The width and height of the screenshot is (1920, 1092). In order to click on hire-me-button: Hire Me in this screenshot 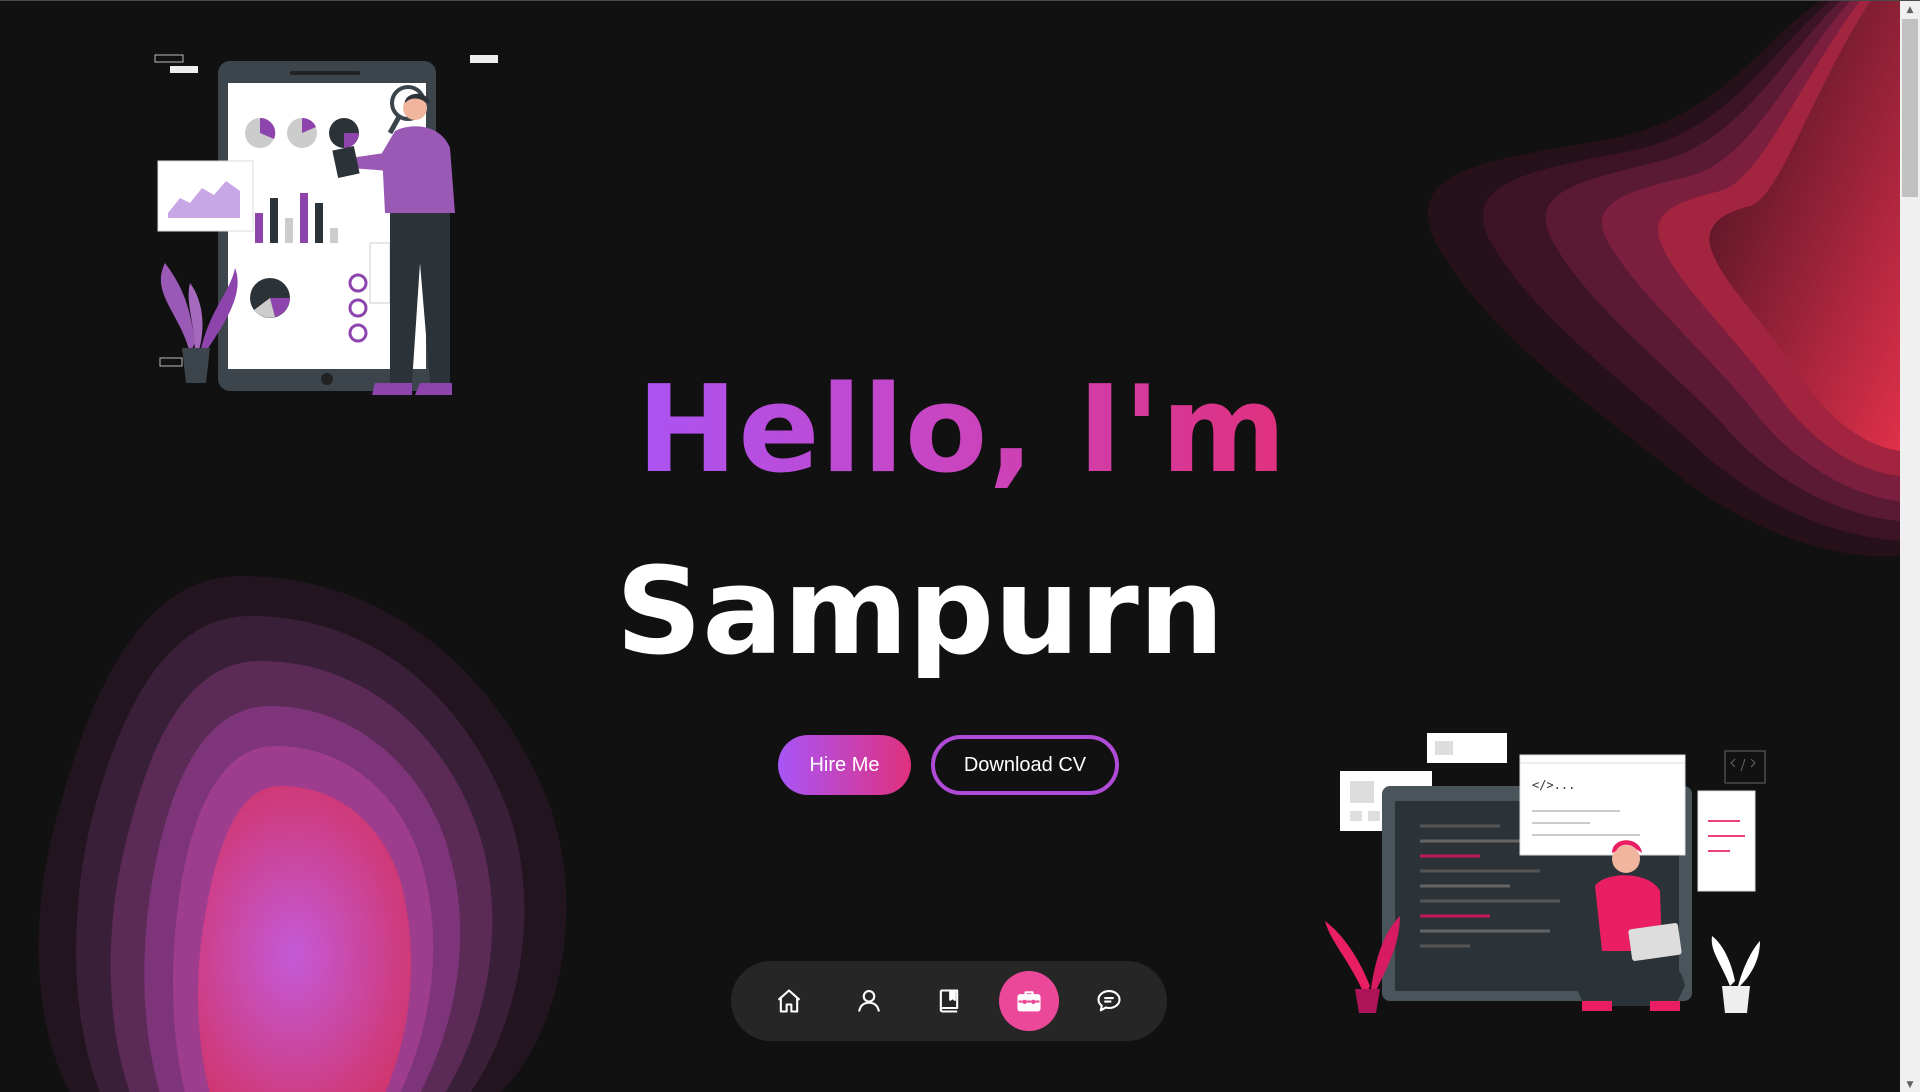, I will do `click(844, 765)`.